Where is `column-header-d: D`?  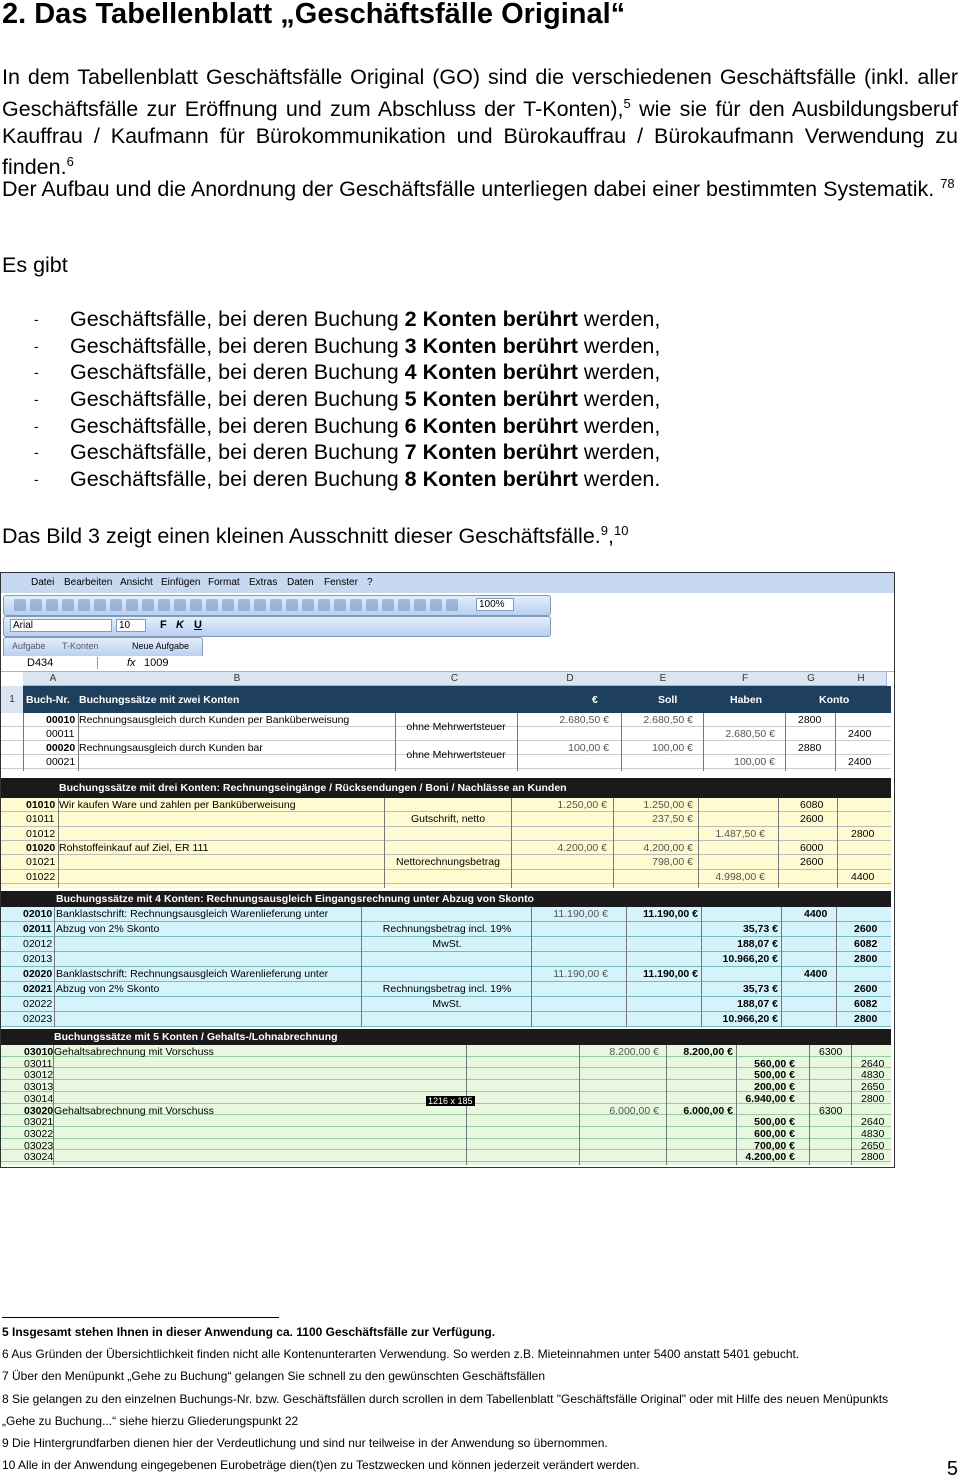
column-header-d: D is located at coordinates (570, 679).